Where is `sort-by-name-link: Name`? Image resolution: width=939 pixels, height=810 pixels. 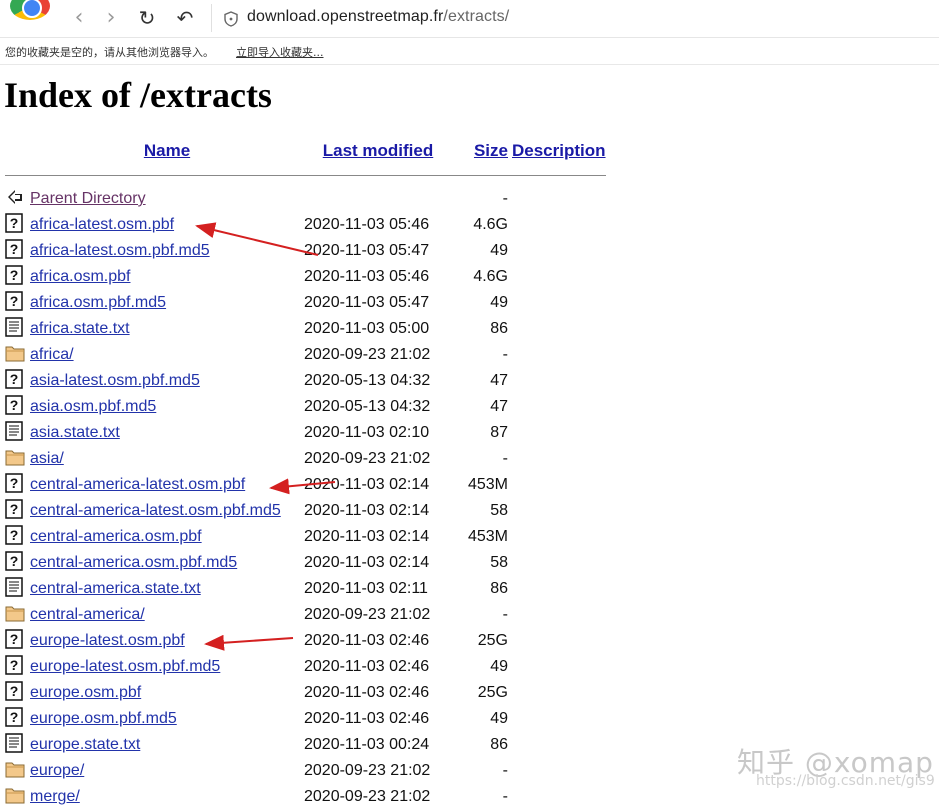
sort-by-name-link: Name is located at coordinates (167, 150).